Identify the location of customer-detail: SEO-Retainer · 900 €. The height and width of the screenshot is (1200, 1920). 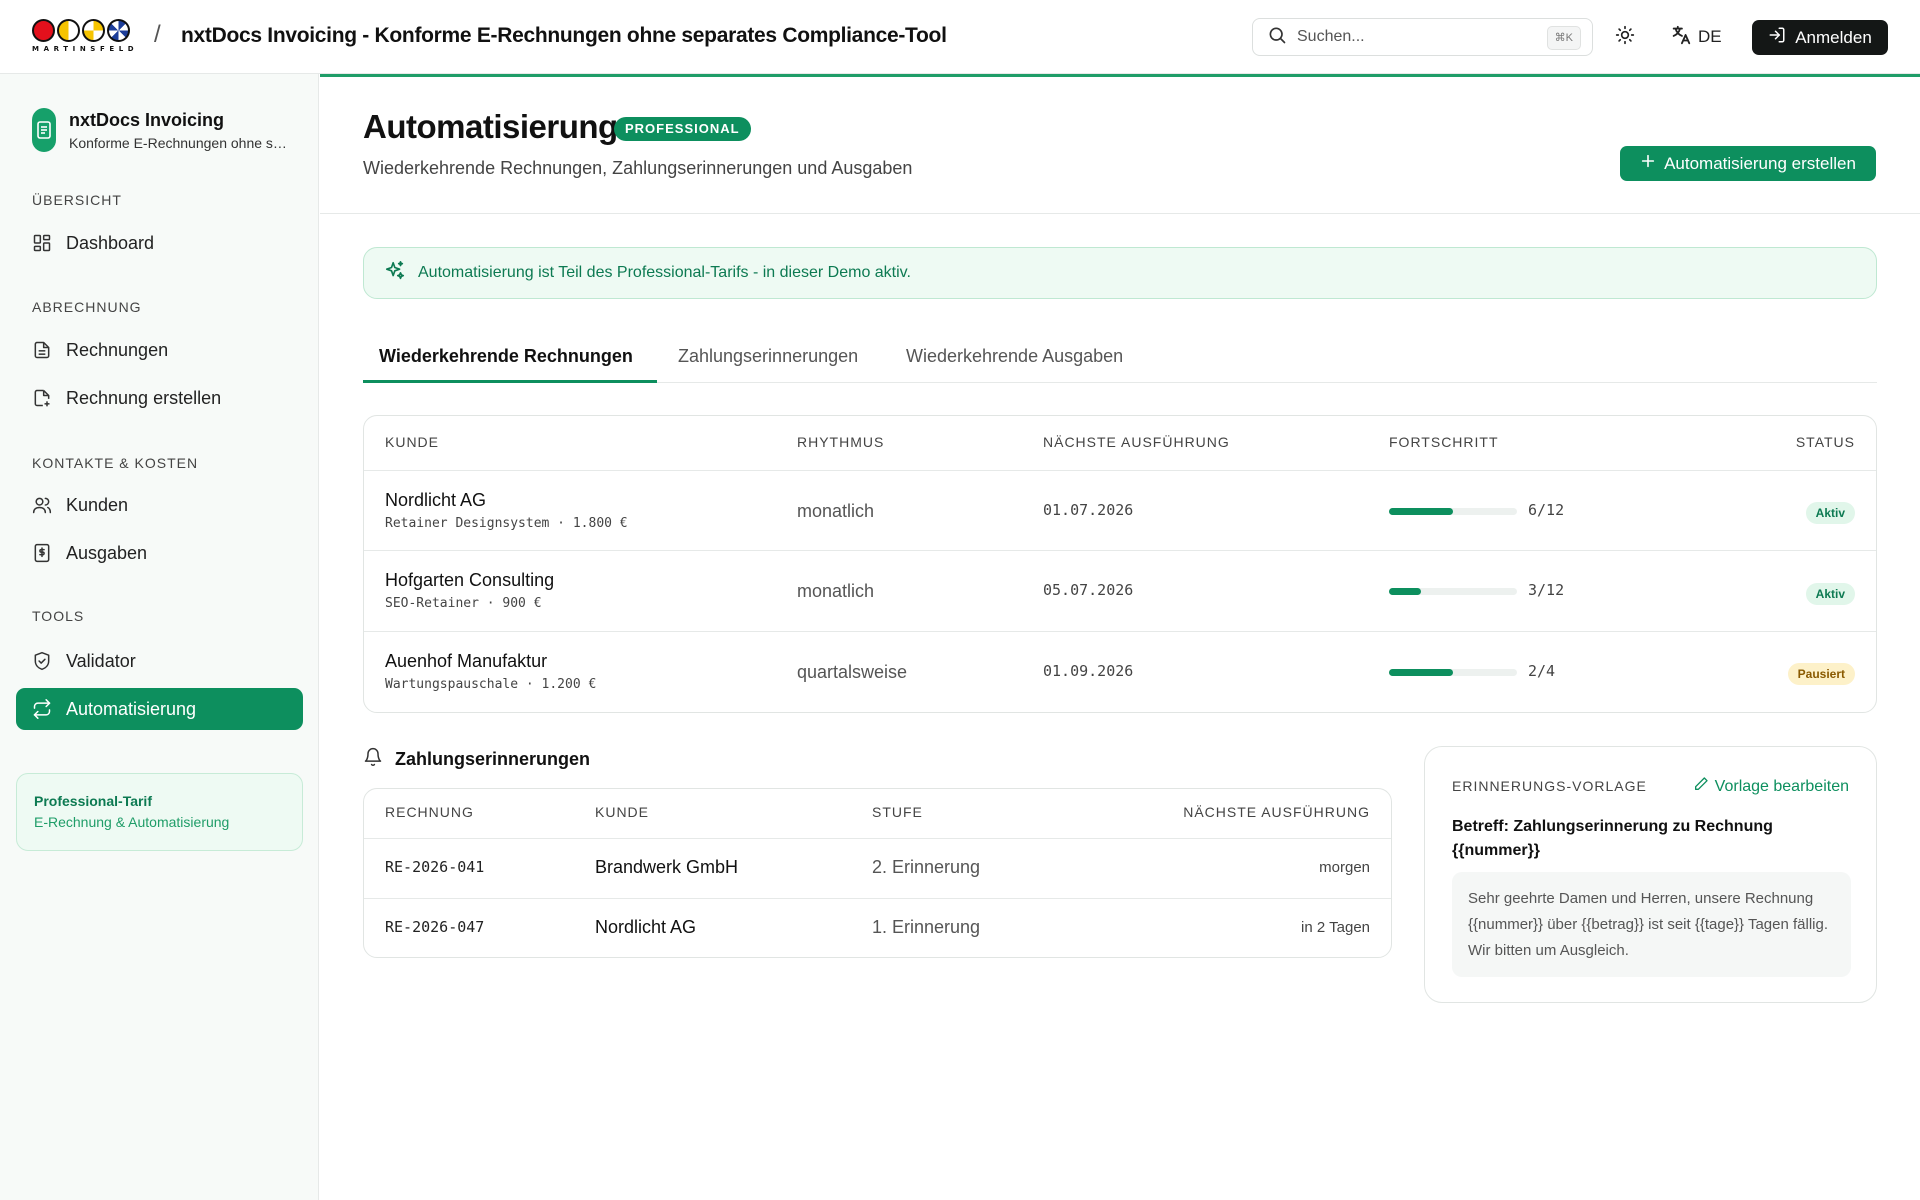
(463, 603).